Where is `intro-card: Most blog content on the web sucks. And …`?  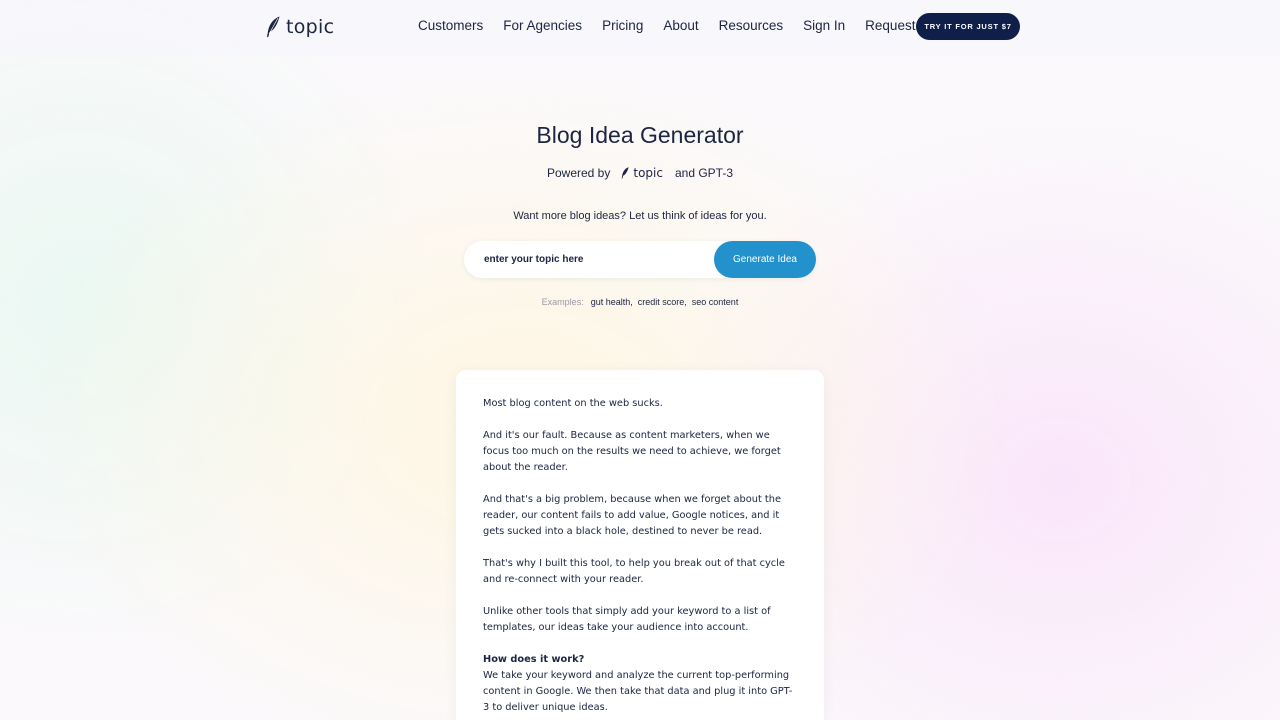
intro-card: Most blog content on the web sucks. And … is located at coordinates (640, 545).